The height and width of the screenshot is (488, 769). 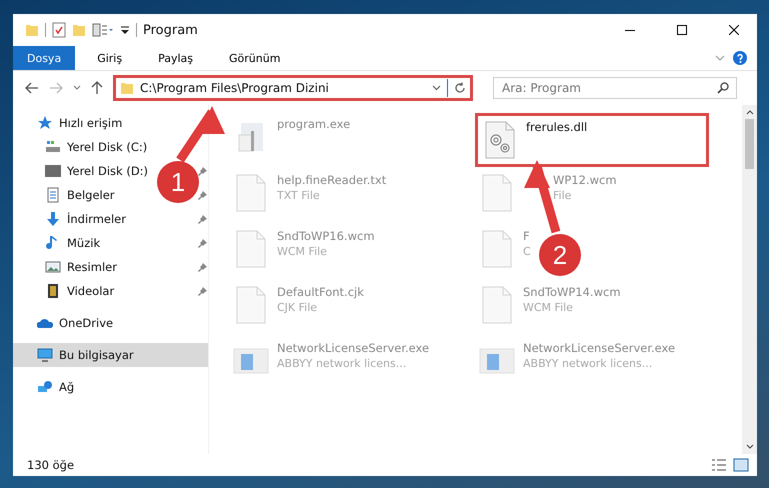 I want to click on sidebar-label: Belgeler, so click(x=91, y=195).